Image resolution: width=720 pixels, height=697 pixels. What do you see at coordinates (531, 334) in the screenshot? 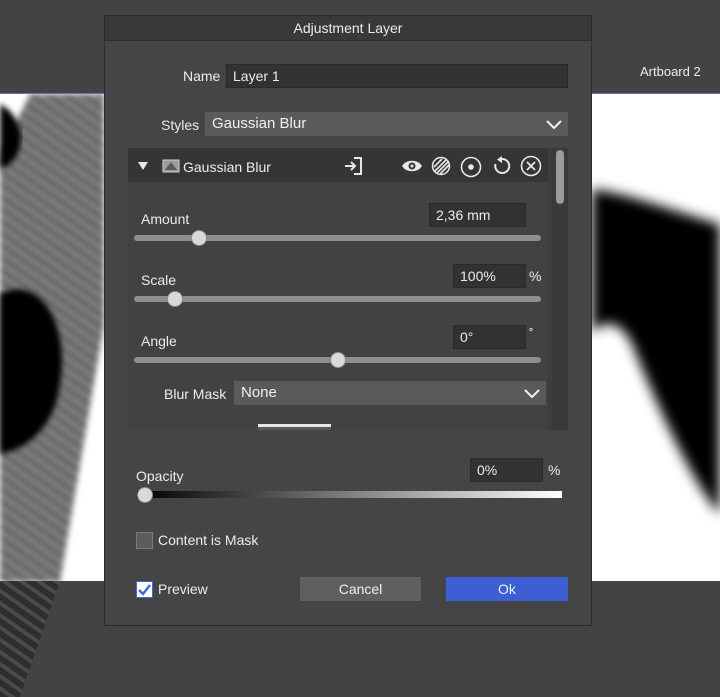
I see `angle-unit: ˚` at bounding box center [531, 334].